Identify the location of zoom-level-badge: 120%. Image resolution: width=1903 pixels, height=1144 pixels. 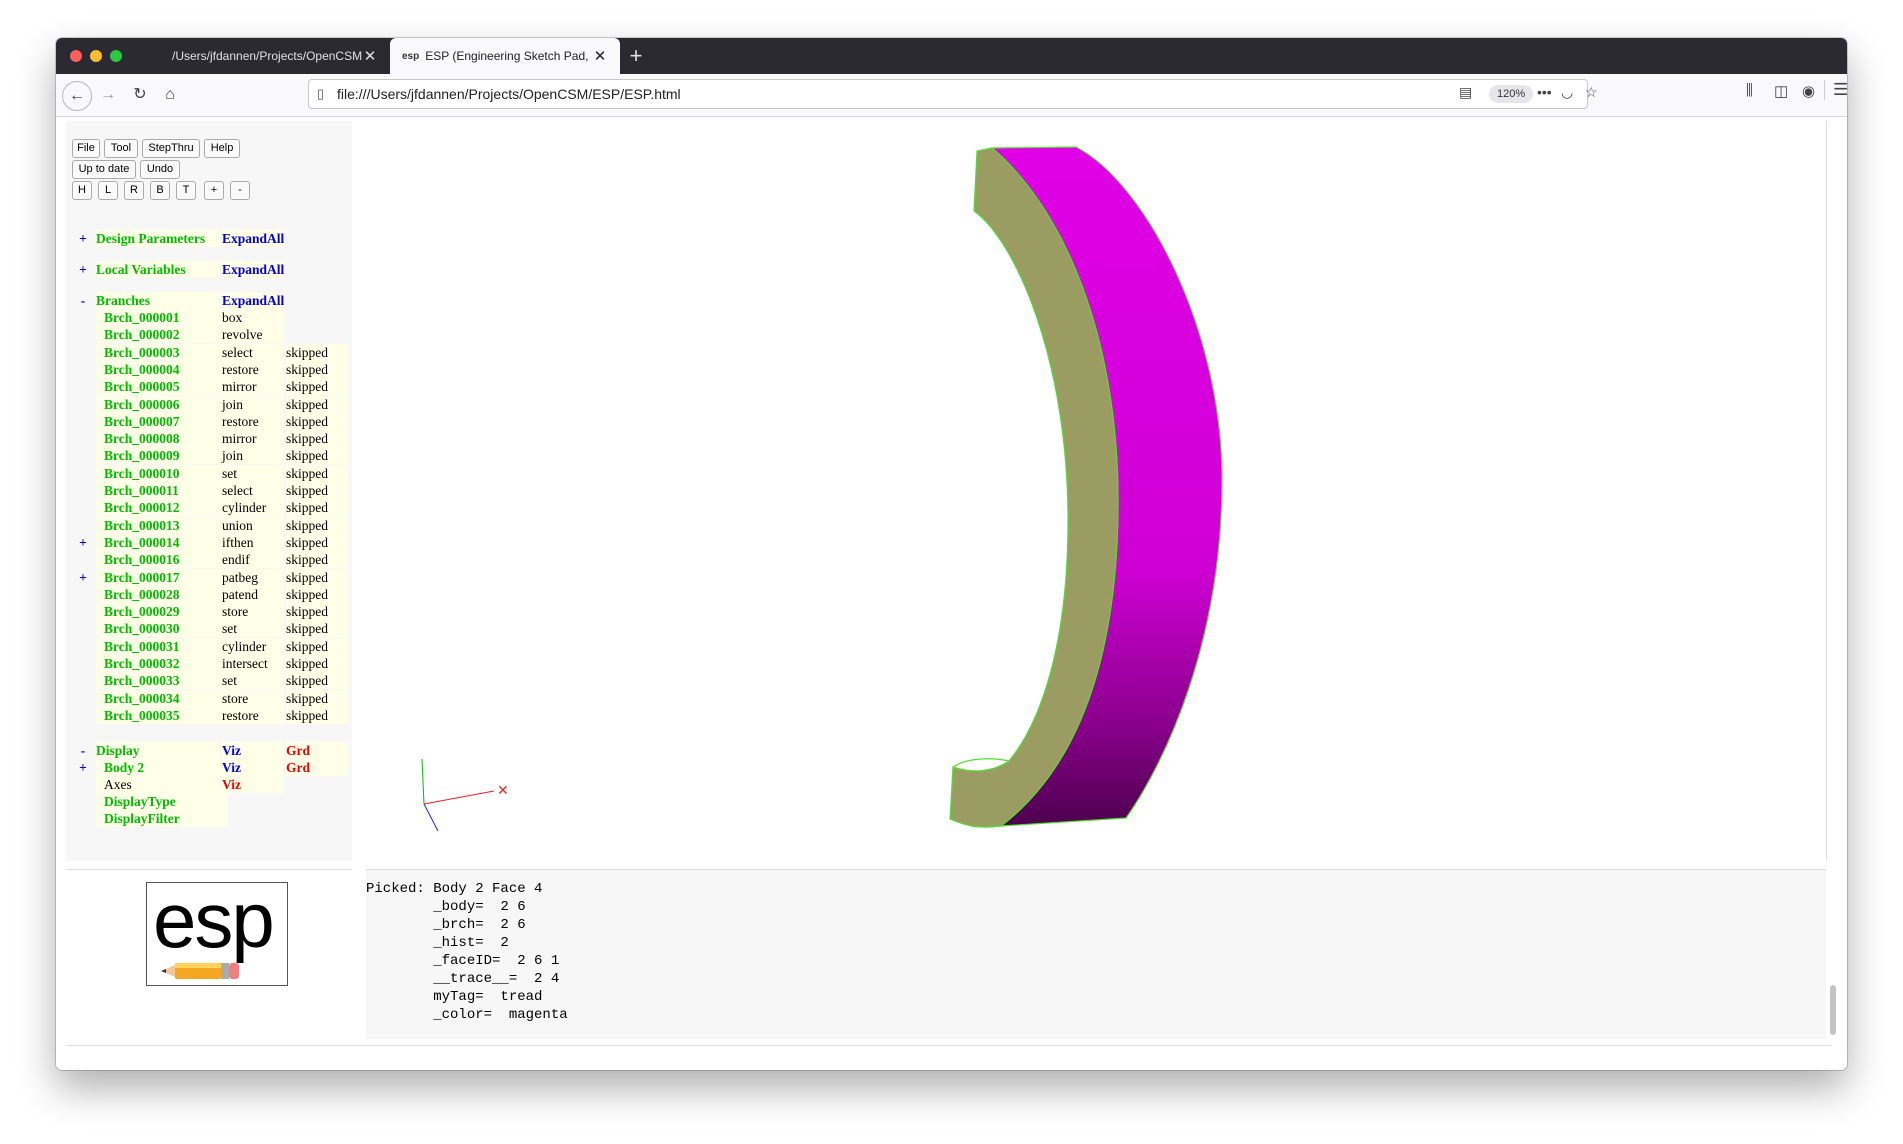
(1511, 94).